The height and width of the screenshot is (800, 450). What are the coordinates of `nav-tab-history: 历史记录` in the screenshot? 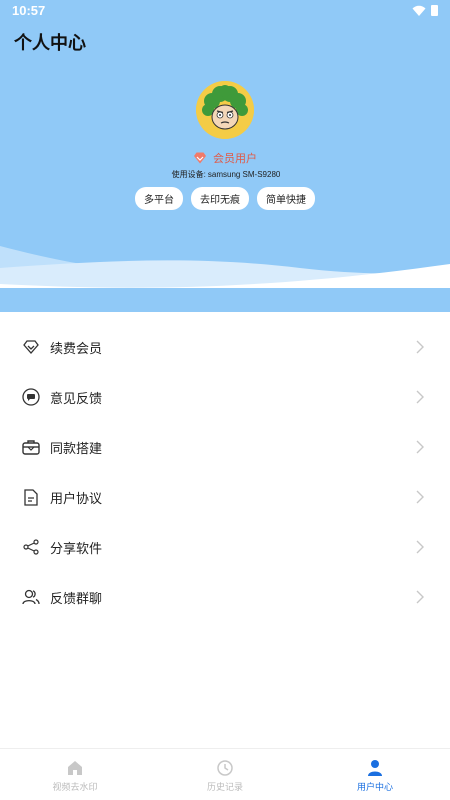 It's located at (225, 774).